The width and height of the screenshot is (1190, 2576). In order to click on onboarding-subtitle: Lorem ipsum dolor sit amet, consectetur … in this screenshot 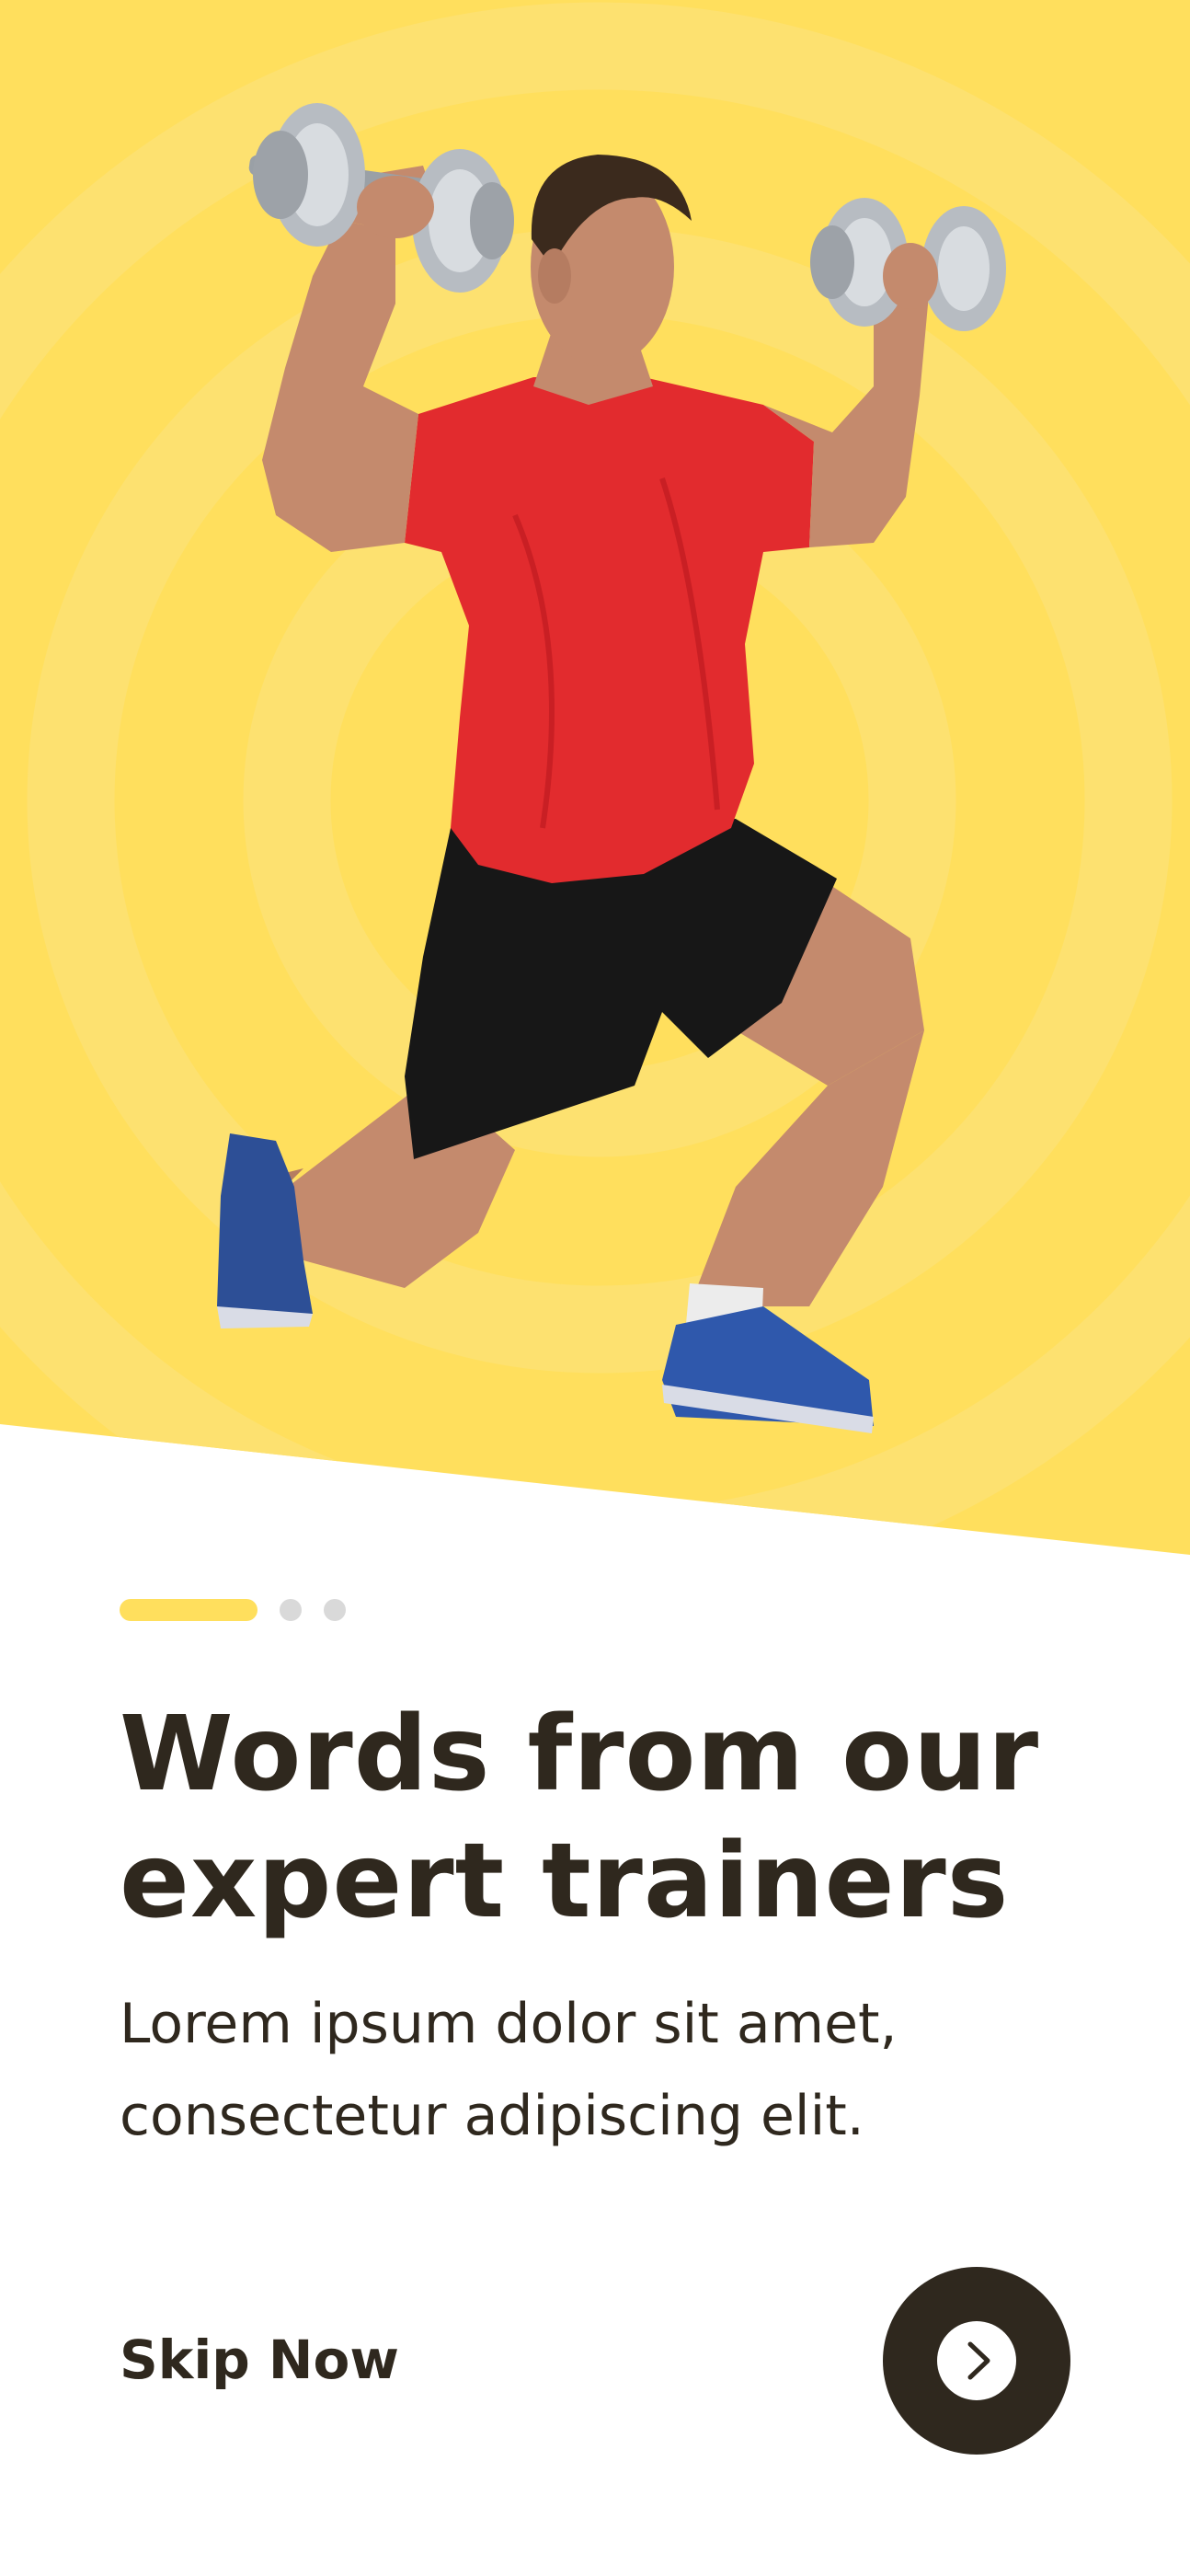, I will do `click(509, 2070)`.